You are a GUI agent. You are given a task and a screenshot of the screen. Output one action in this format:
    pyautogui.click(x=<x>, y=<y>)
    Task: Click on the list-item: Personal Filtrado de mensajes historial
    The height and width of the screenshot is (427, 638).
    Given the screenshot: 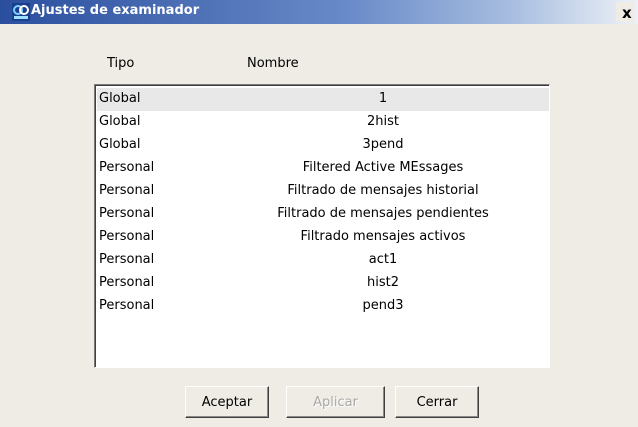 What is the action you would take?
    pyautogui.click(x=323, y=191)
    